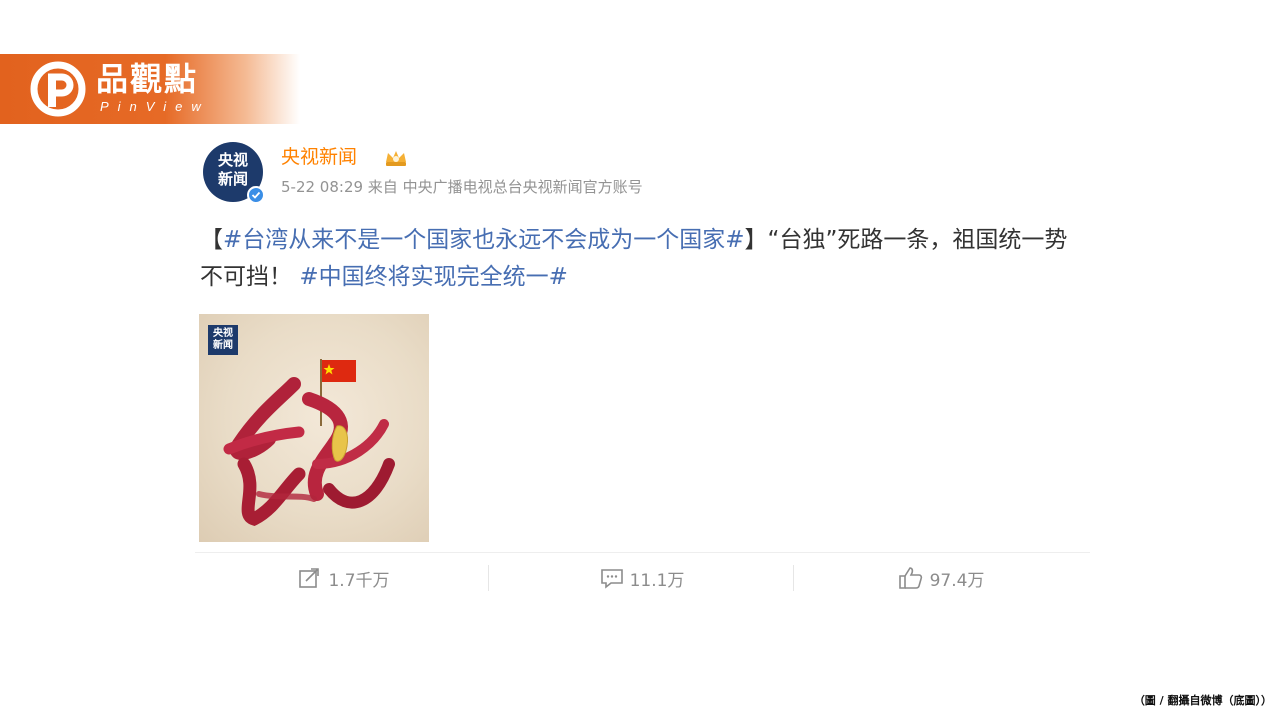 The height and width of the screenshot is (720, 1280). Describe the element at coordinates (433, 277) in the screenshot. I see `hashtag-link-unification: #中国终将实现完全统一#` at that location.